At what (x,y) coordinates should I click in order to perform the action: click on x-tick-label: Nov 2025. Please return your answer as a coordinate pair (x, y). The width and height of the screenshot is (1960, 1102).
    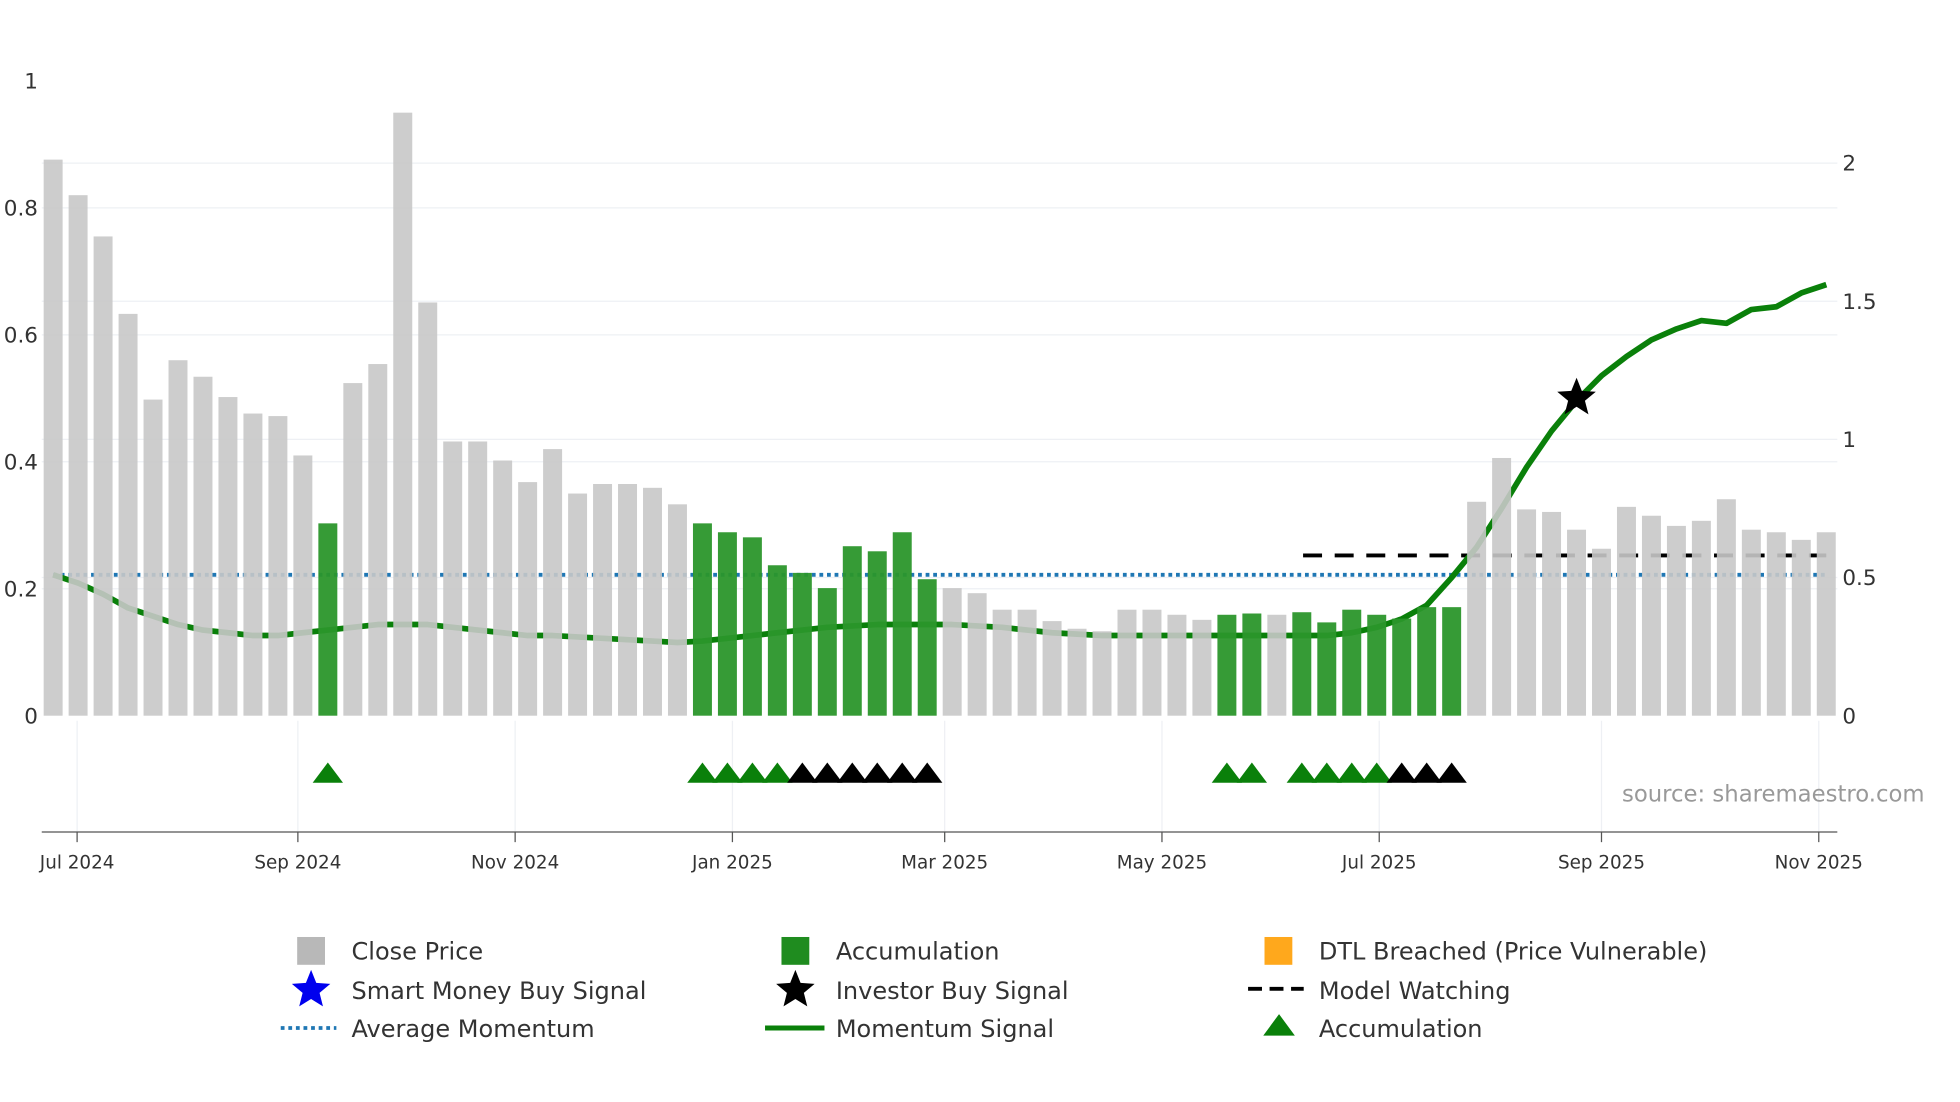
    Looking at the image, I should click on (1819, 863).